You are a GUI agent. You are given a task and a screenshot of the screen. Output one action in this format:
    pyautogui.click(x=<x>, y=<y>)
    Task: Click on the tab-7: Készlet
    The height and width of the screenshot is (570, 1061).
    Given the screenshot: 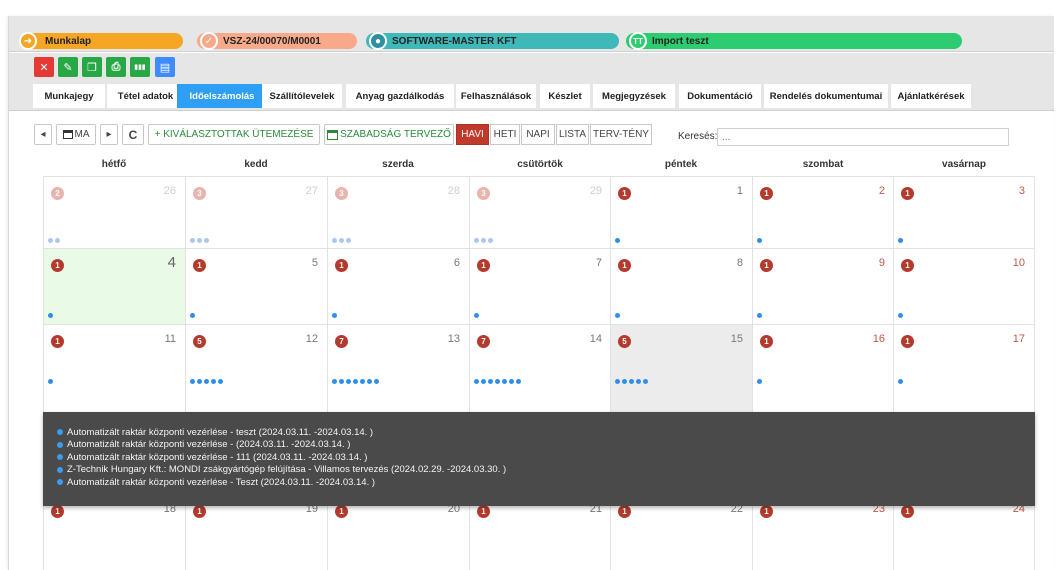 What is the action you would take?
    pyautogui.click(x=565, y=96)
    